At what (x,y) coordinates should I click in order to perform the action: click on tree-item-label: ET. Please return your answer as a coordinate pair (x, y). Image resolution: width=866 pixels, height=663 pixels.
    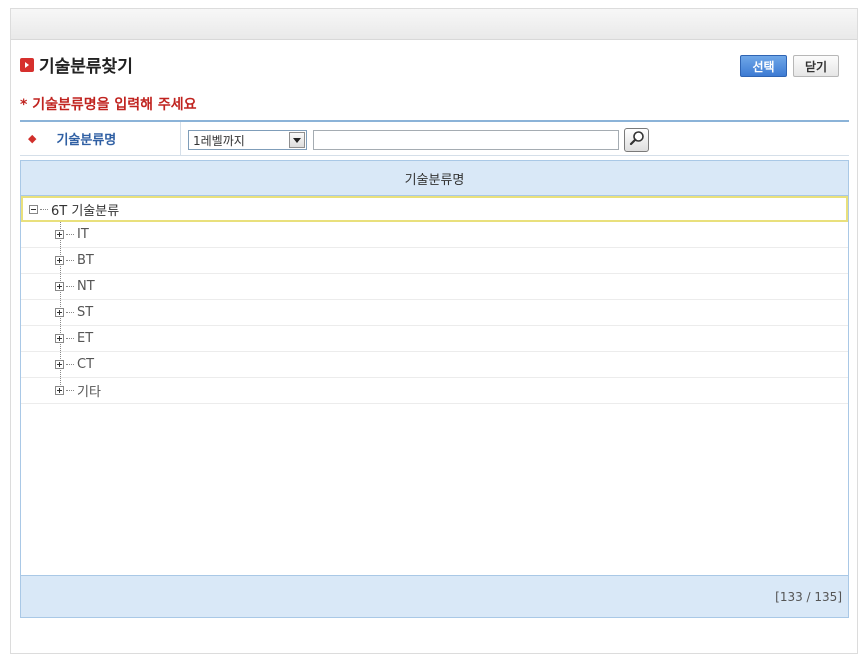
    Looking at the image, I should click on (85, 338).